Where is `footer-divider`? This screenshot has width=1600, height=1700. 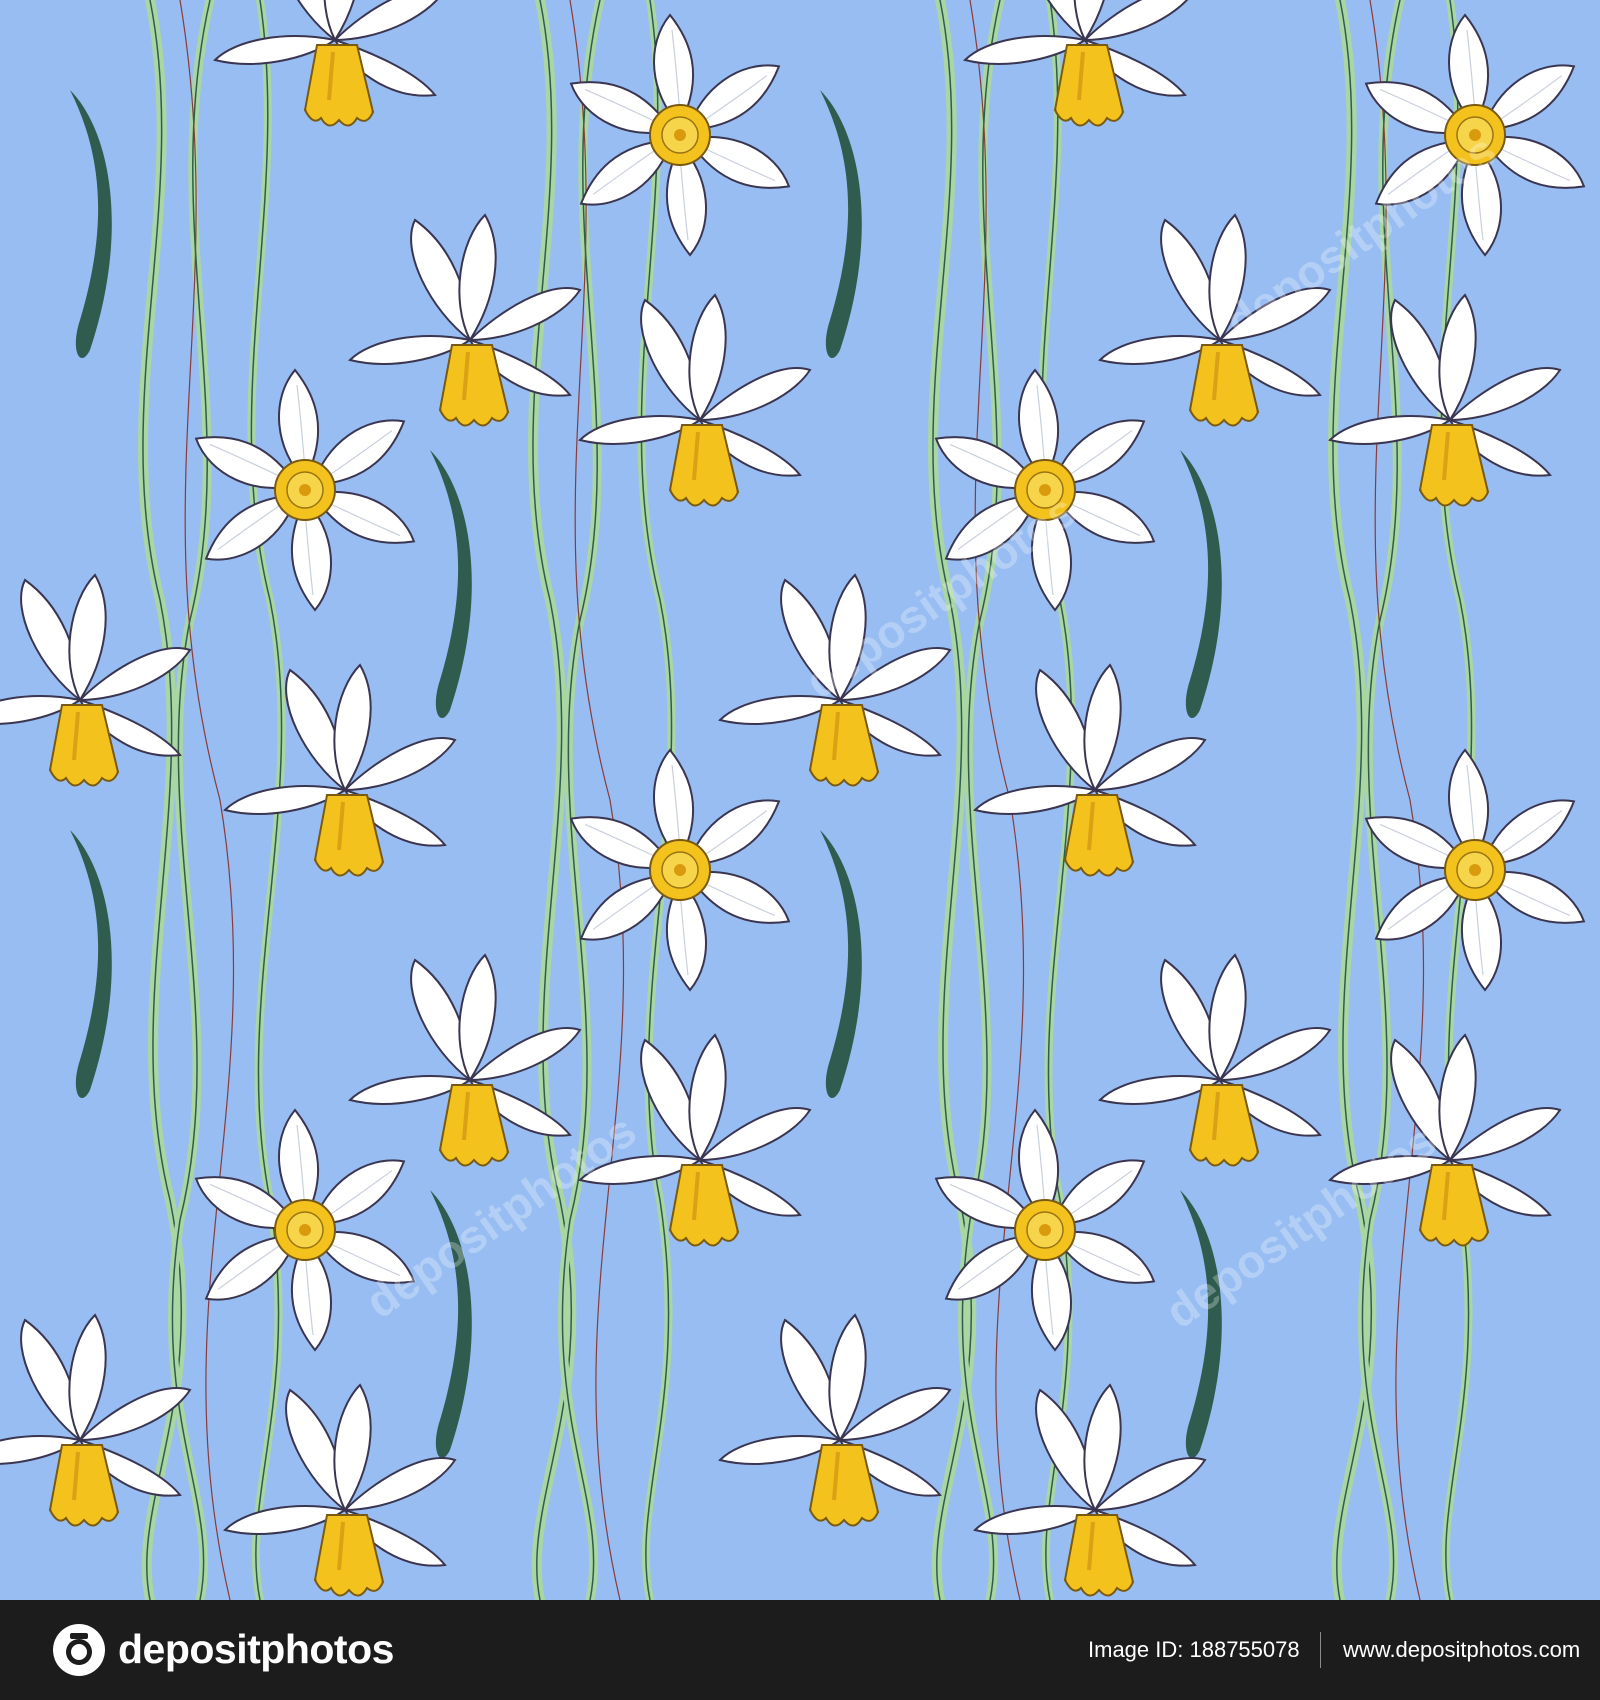
footer-divider is located at coordinates (1320, 1650).